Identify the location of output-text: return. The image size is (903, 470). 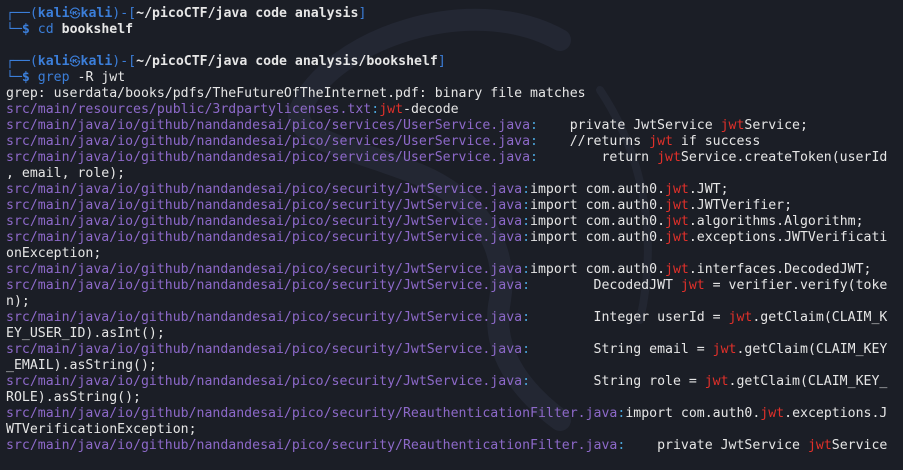
(597, 157).